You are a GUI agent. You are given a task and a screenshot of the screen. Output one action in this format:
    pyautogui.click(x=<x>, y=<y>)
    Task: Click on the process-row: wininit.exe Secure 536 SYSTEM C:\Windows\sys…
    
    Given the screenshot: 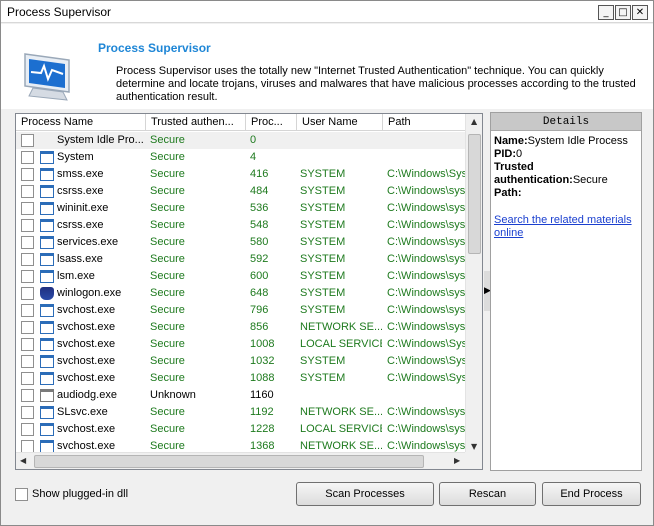 What is the action you would take?
    pyautogui.click(x=241, y=208)
    